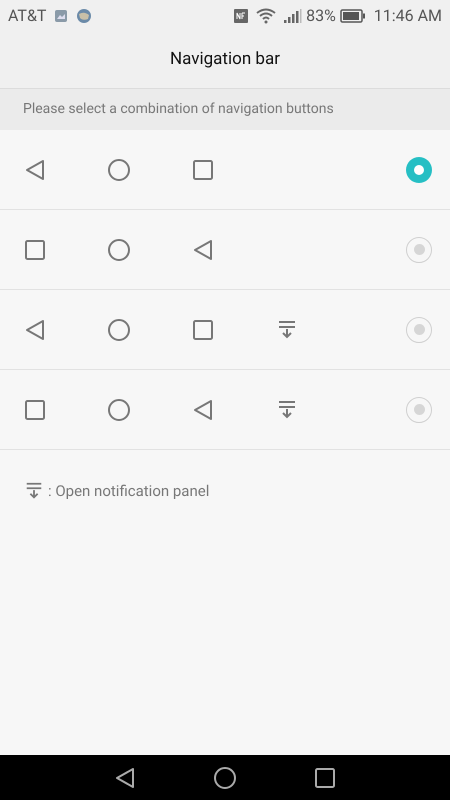  Describe the element at coordinates (293, 16) in the screenshot. I see `signal-icon` at that location.